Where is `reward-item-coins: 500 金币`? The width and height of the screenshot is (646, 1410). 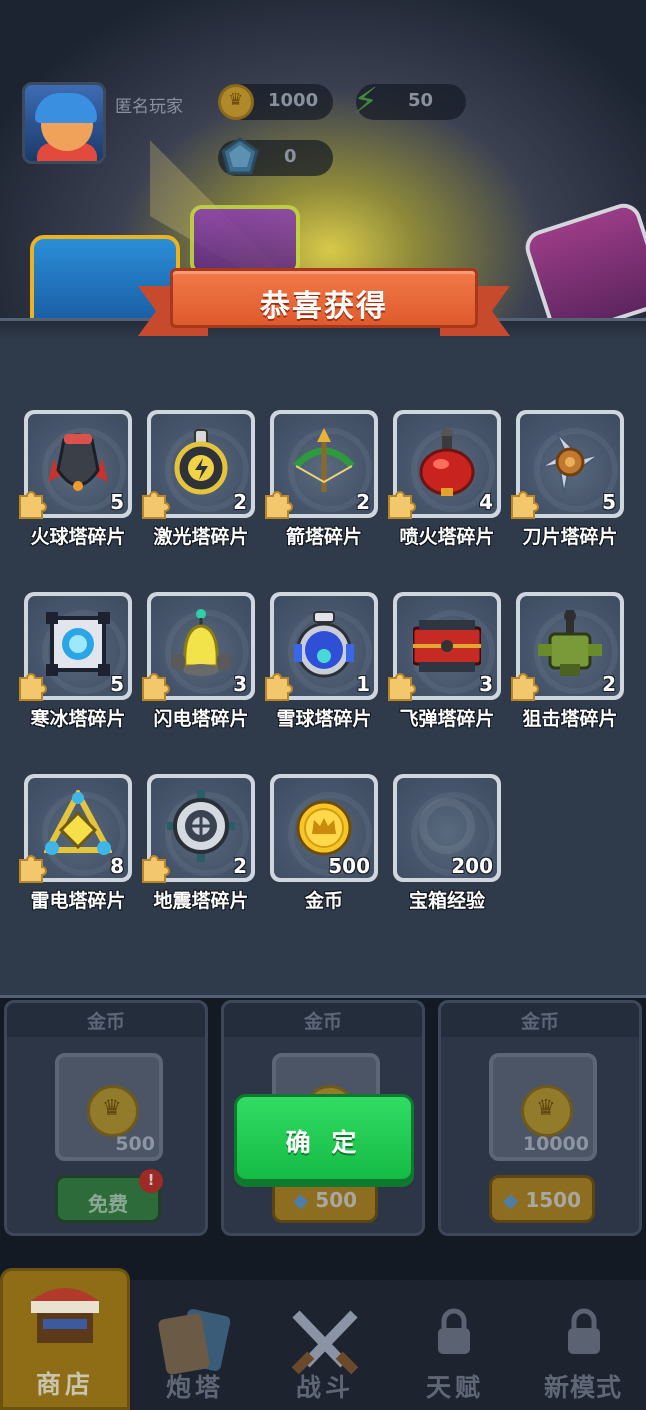
reward-item-coins: 500 金币 is located at coordinates (324, 843).